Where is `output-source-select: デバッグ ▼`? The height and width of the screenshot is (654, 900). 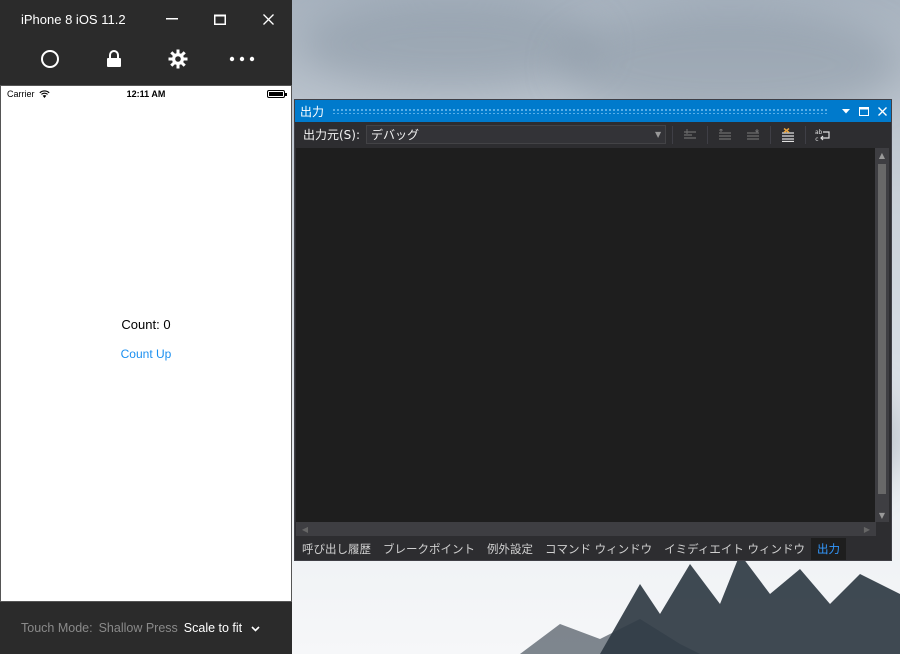 output-source-select: デバッグ ▼ is located at coordinates (516, 134).